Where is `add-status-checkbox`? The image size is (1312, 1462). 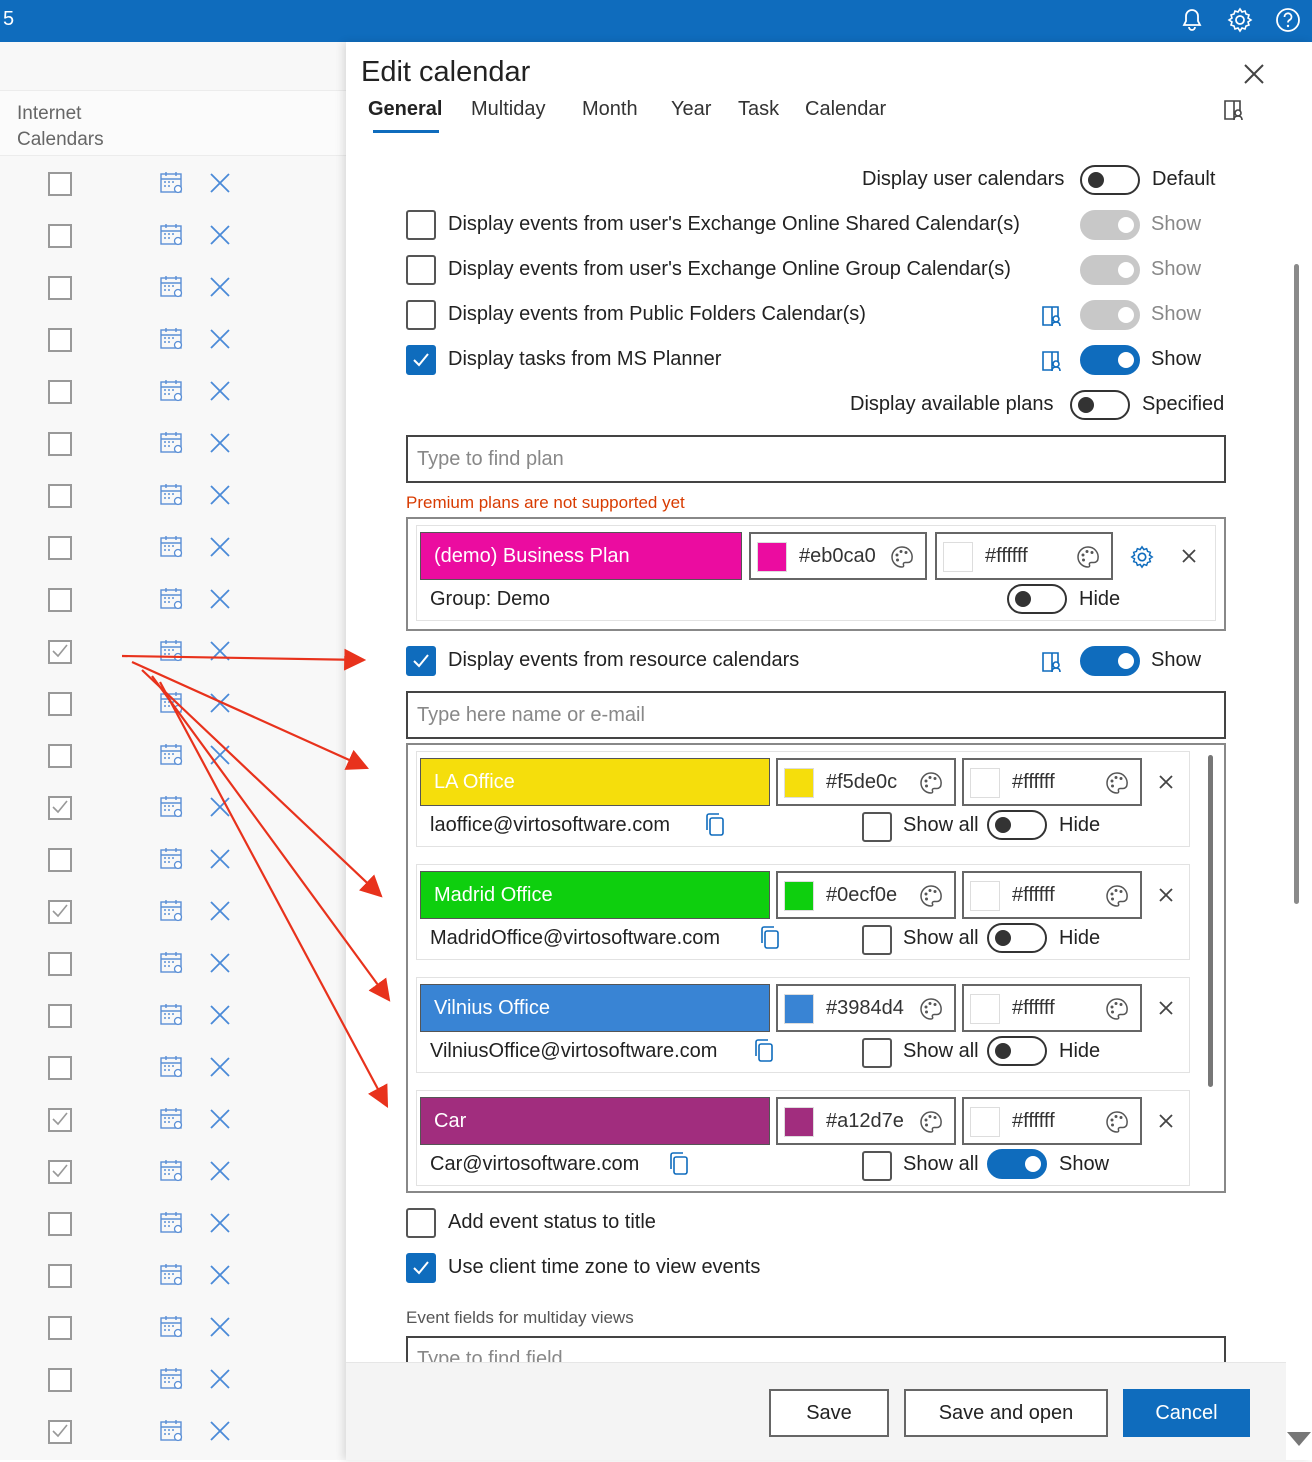 add-status-checkbox is located at coordinates (421, 1223).